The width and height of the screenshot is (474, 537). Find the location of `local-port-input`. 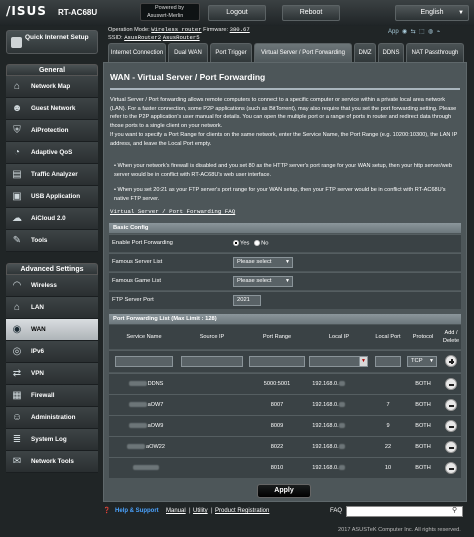

local-port-input is located at coordinates (388, 361).